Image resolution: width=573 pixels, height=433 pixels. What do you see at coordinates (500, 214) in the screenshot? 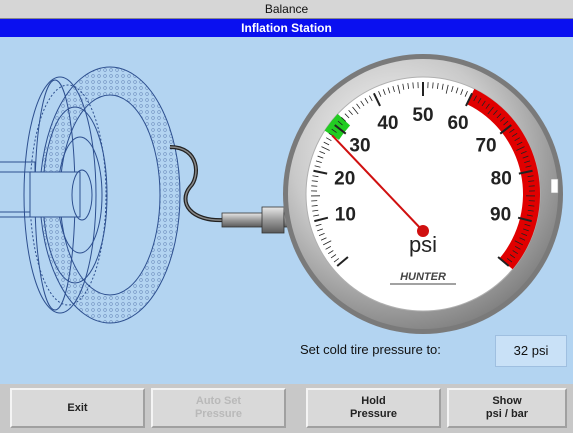
I see `gauge-tick-label: 90` at bounding box center [500, 214].